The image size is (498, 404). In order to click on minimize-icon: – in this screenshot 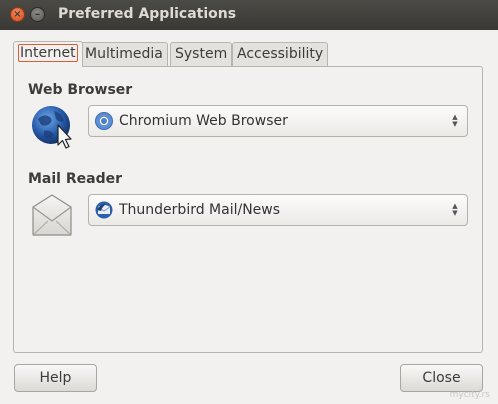, I will do `click(37, 14)`.